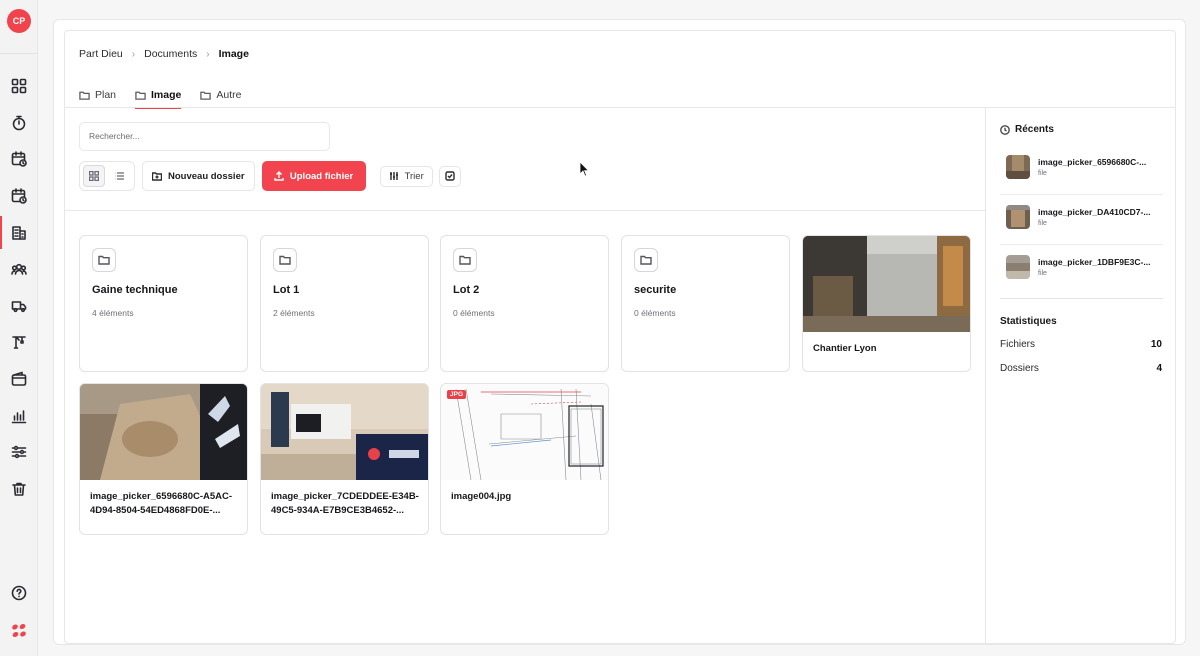 The width and height of the screenshot is (1200, 656). Describe the element at coordinates (1156, 344) in the screenshot. I see `stat-files-value: 10` at that location.